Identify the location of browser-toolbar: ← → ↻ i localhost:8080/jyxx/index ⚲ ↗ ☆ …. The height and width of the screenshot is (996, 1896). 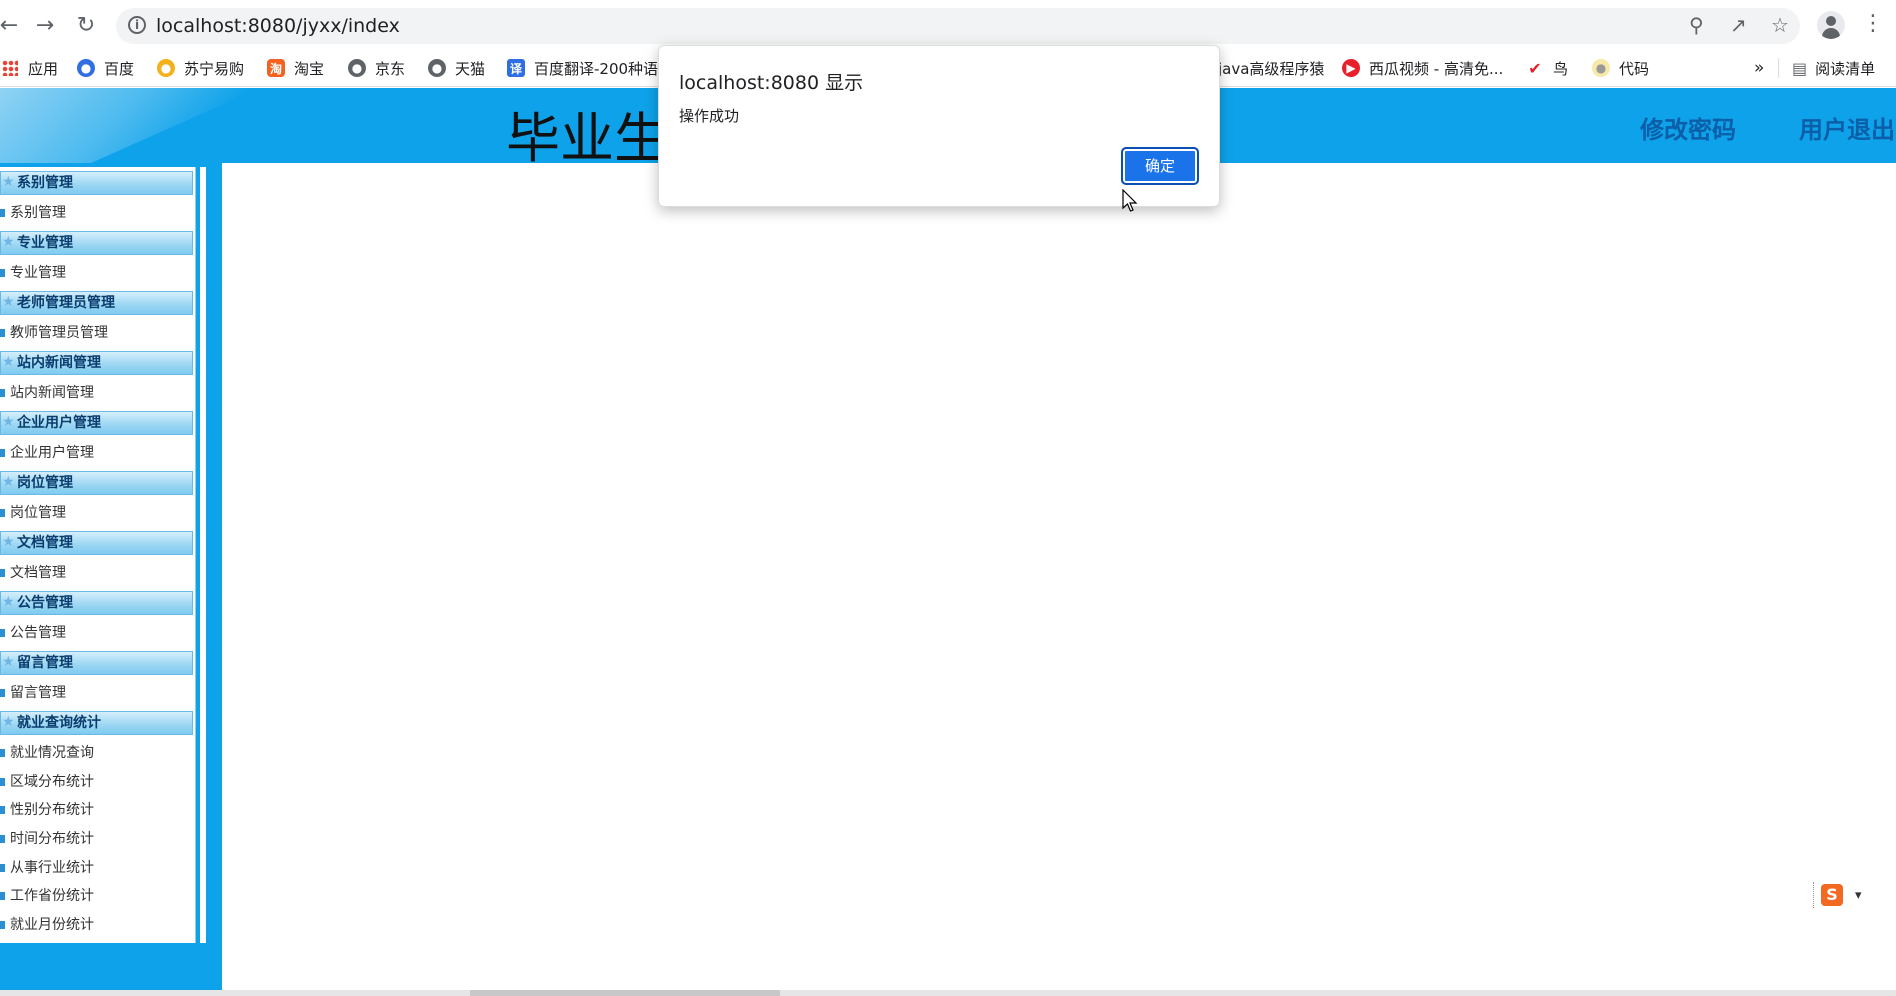
(948, 25).